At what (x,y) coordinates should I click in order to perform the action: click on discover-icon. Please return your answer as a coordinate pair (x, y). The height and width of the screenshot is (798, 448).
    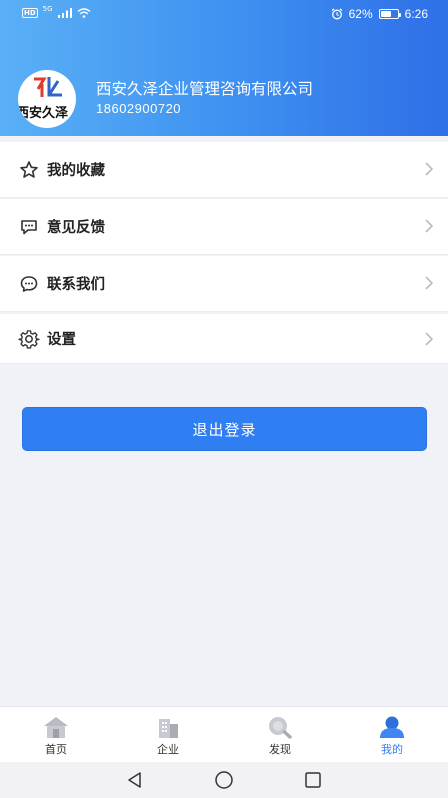
    Looking at the image, I should click on (280, 728).